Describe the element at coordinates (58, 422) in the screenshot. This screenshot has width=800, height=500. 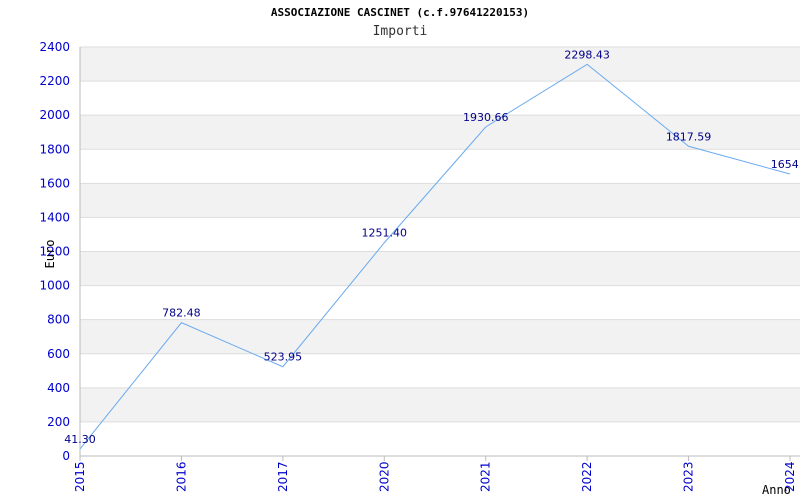
I see `y-tick-label: 200` at that location.